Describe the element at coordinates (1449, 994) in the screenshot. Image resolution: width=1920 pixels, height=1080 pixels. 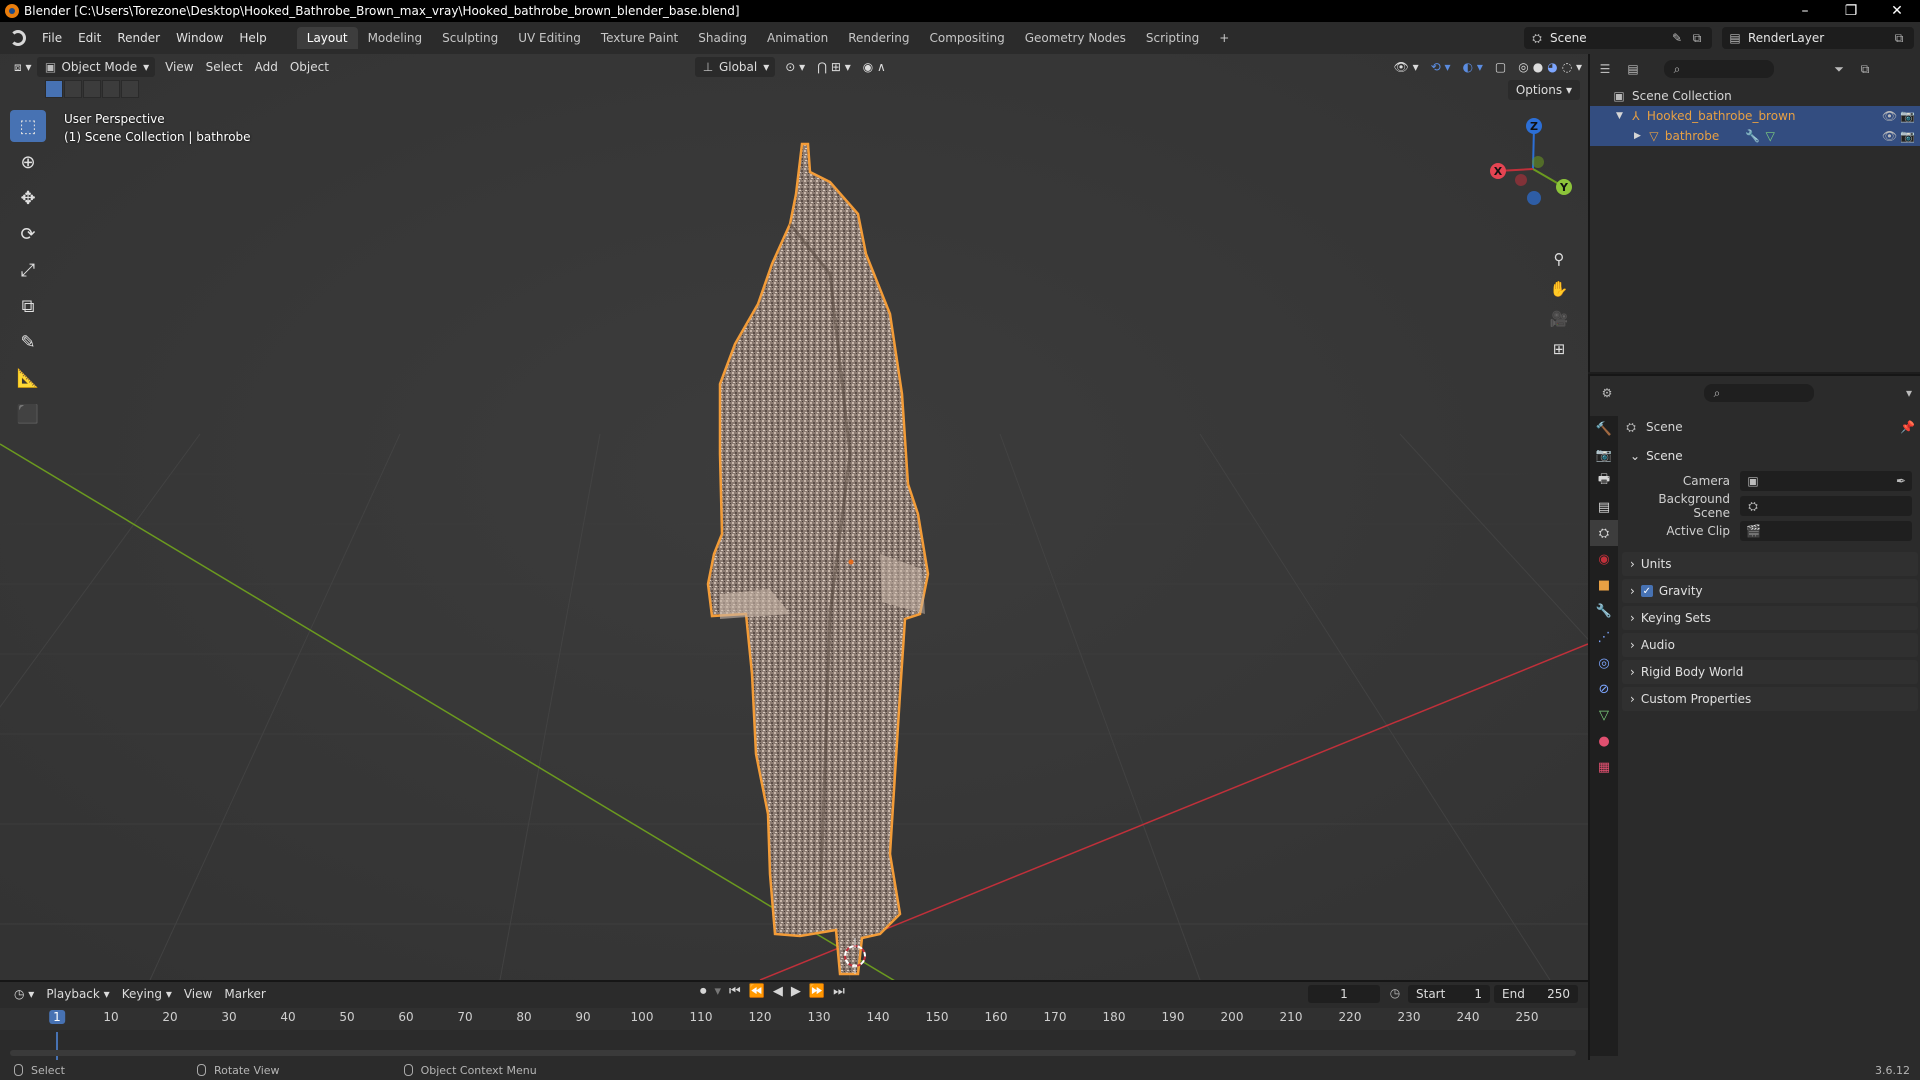
I see `start-frame-field: Start 1` at that location.